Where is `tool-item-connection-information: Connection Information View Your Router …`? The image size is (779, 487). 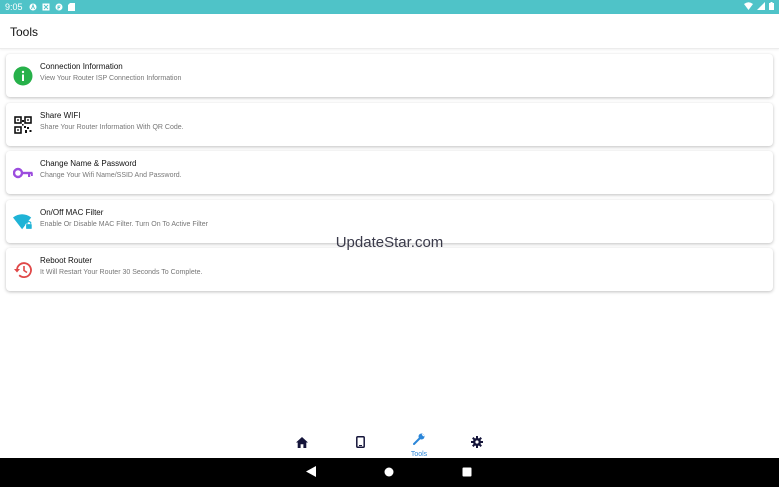 tool-item-connection-information: Connection Information View Your Router … is located at coordinates (389, 75).